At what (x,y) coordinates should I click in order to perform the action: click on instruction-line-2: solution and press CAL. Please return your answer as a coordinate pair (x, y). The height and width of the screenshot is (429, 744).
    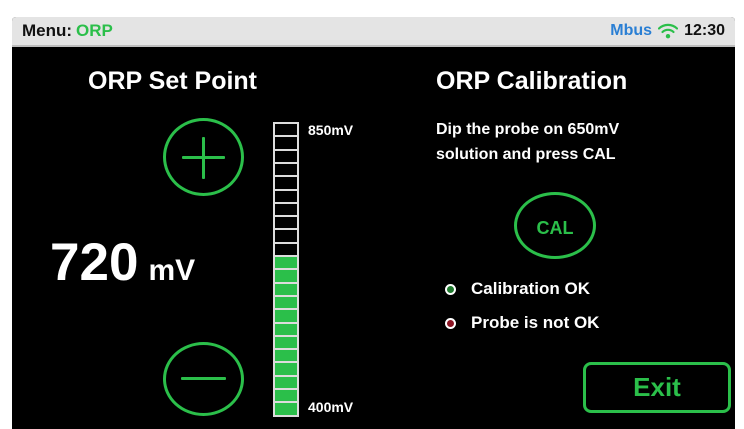
    Looking at the image, I should click on (526, 154).